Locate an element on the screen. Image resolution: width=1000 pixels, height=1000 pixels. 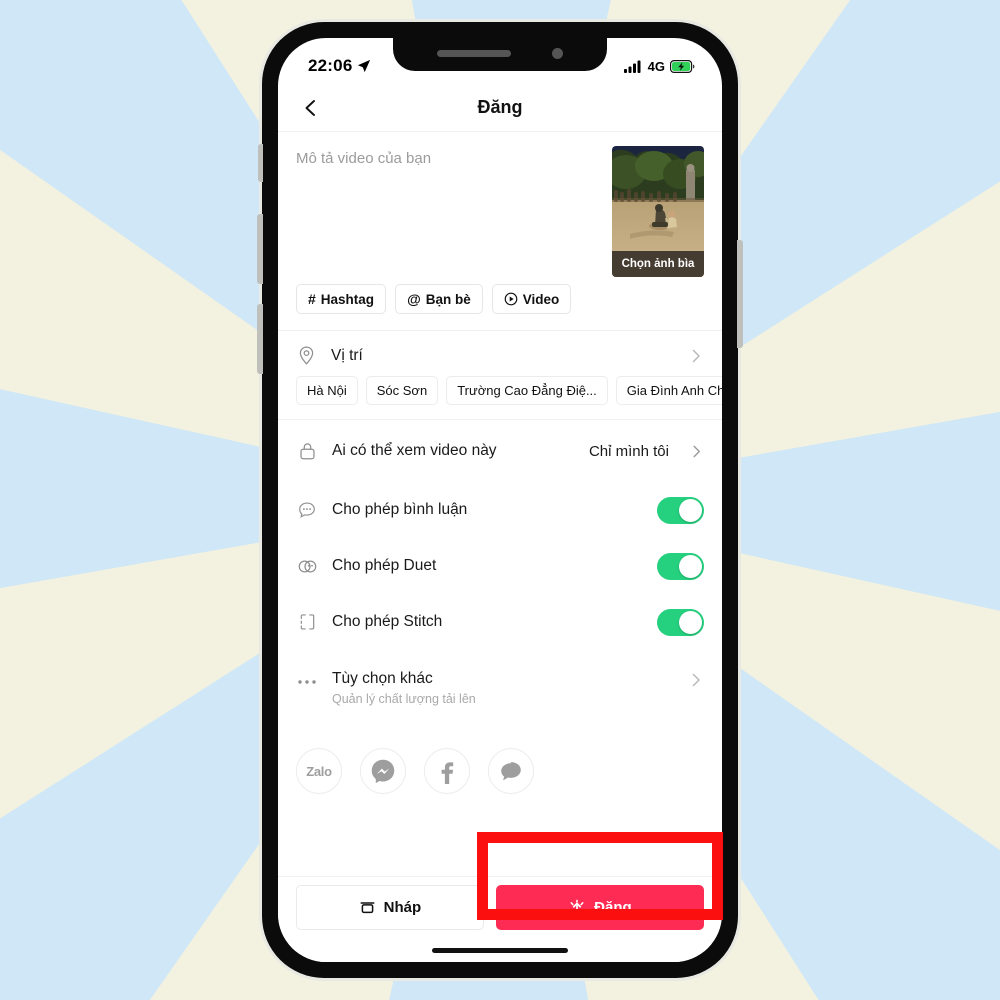
share-zalo-button: Zalo is located at coordinates (319, 771).